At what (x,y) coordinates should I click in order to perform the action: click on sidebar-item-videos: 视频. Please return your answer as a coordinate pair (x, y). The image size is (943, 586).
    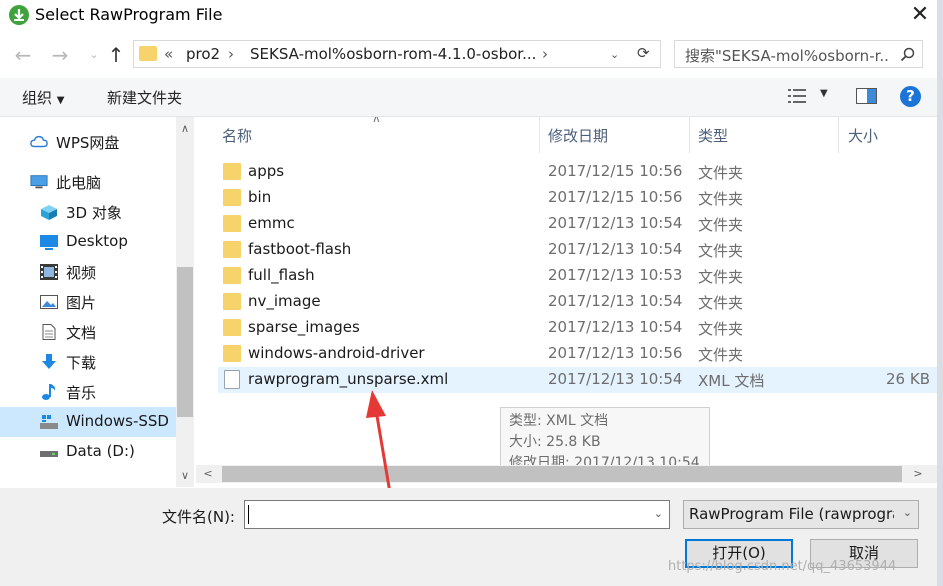
    Looking at the image, I should click on (88, 272).